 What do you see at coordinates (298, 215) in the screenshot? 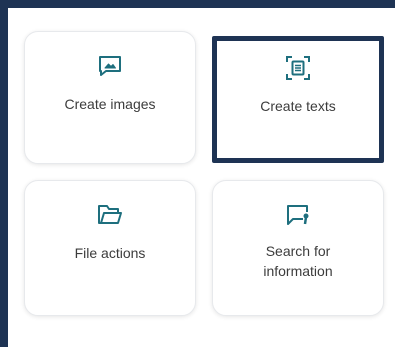
I see `chat-search-icon` at bounding box center [298, 215].